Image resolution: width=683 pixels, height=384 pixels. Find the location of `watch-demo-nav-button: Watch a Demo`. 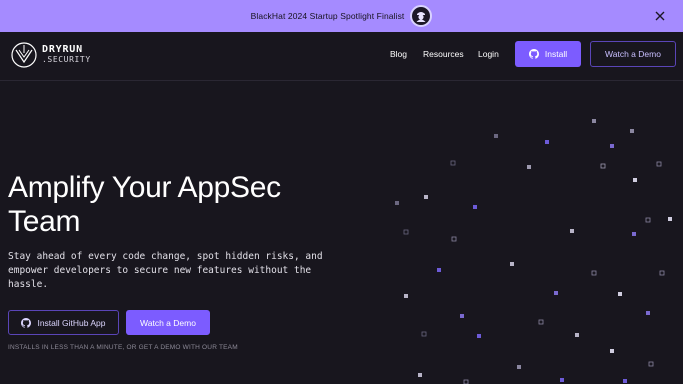

watch-demo-nav-button: Watch a Demo is located at coordinates (633, 54).